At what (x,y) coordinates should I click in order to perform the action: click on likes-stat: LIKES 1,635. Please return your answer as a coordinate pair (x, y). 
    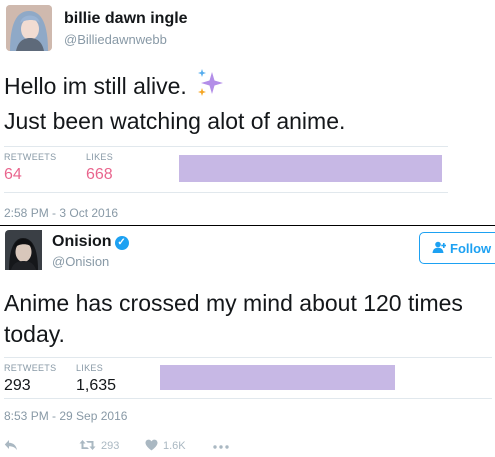
    Looking at the image, I should click on (96, 379).